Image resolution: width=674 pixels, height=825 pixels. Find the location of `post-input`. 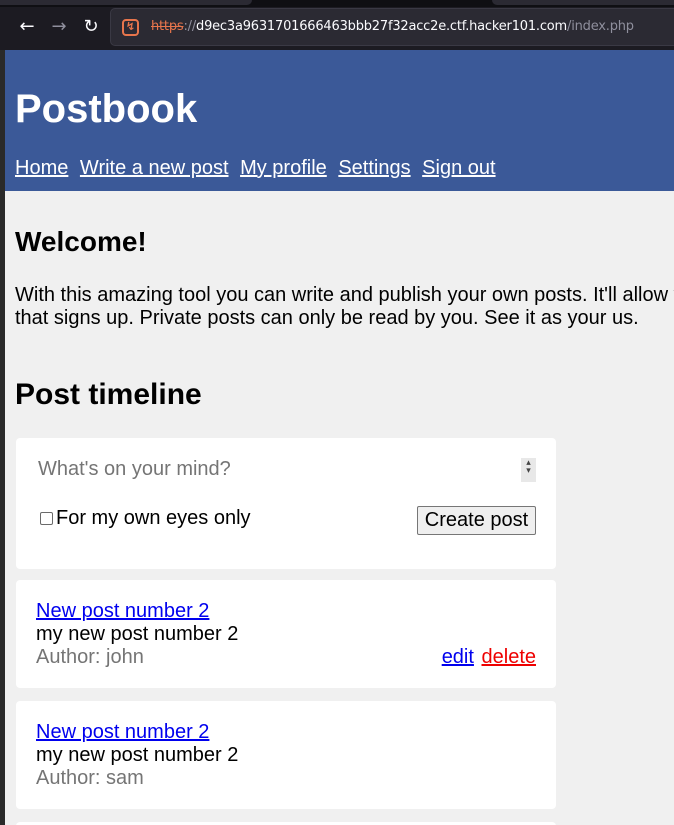

post-input is located at coordinates (287, 472).